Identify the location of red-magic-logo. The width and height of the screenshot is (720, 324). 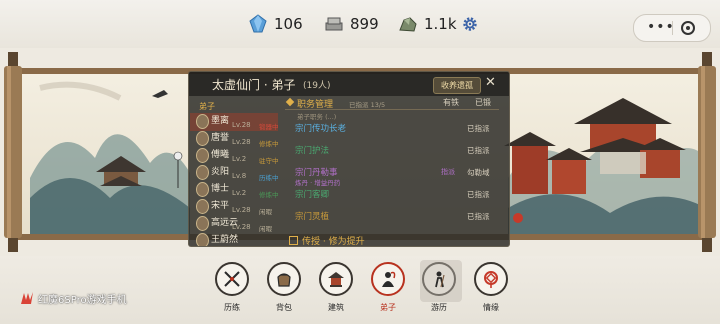
(27, 298).